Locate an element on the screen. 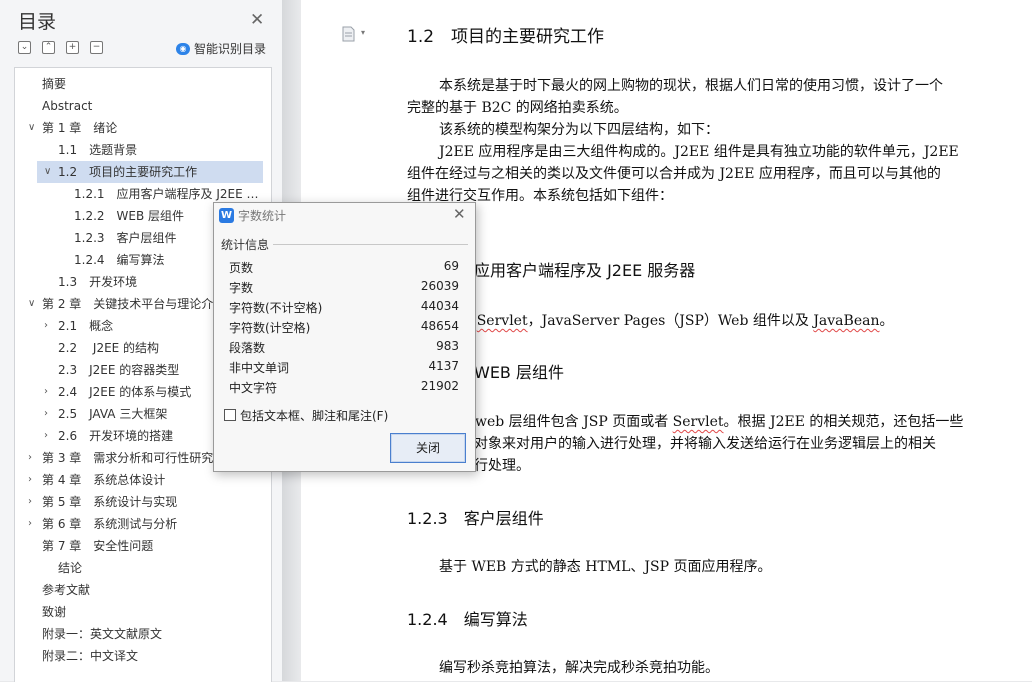 This screenshot has height=682, width=1032. toc-item-label: 第 2 章 关键技术平台与理论介绍 is located at coordinates (134, 304).